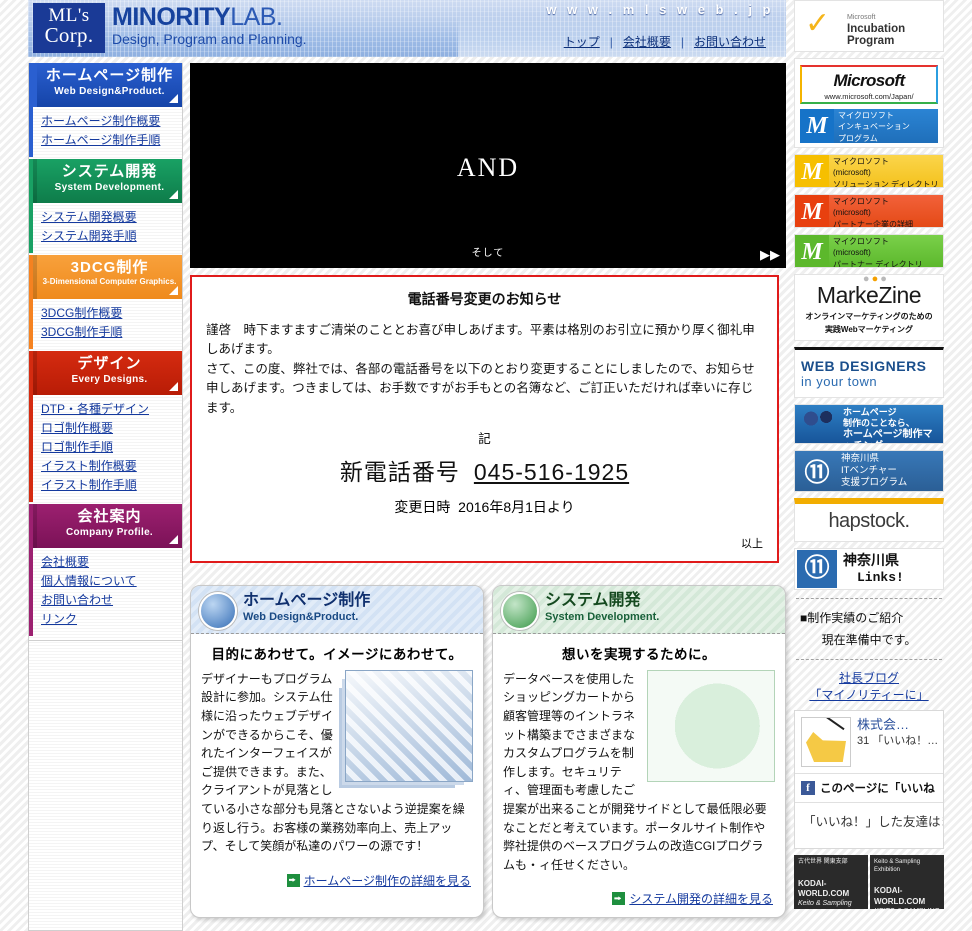 Image resolution: width=972 pixels, height=931 pixels. Describe the element at coordinates (516, 506) in the screenshot. I see `date-value: 2016年8月1日より` at that location.